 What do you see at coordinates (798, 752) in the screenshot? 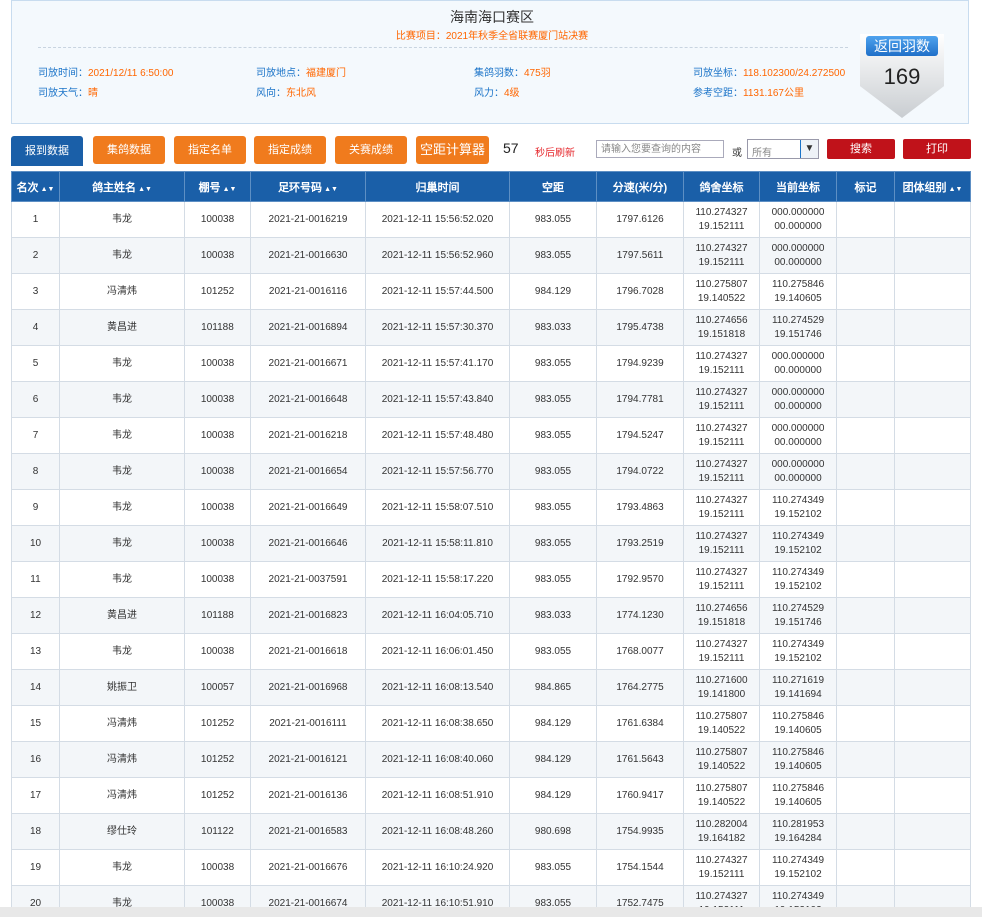
I see `longitude: 110.275846` at bounding box center [798, 752].